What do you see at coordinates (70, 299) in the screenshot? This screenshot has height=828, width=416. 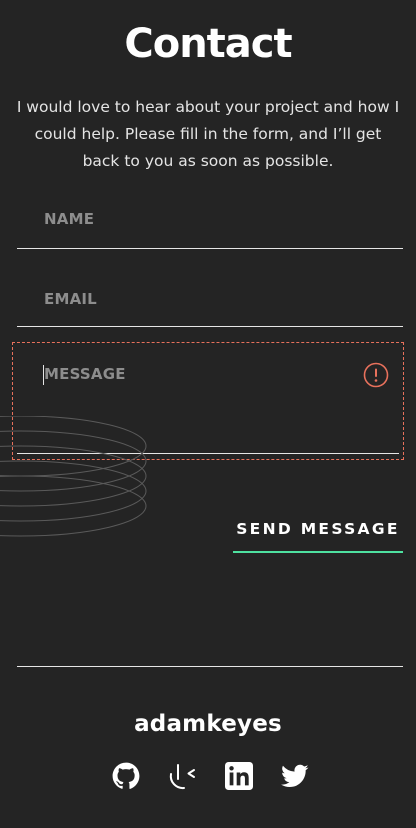 I see `email-placeholder: EMAIL` at bounding box center [70, 299].